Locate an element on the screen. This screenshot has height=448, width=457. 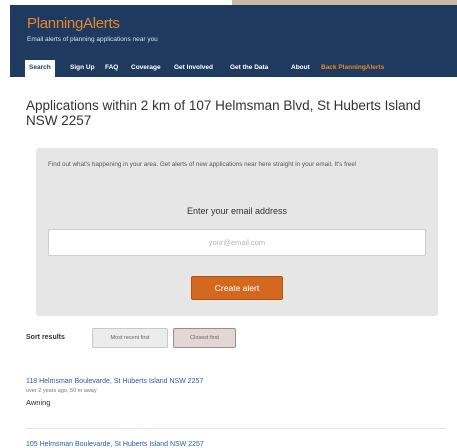
sort-most-recent-button: Most recent first is located at coordinates (130, 338).